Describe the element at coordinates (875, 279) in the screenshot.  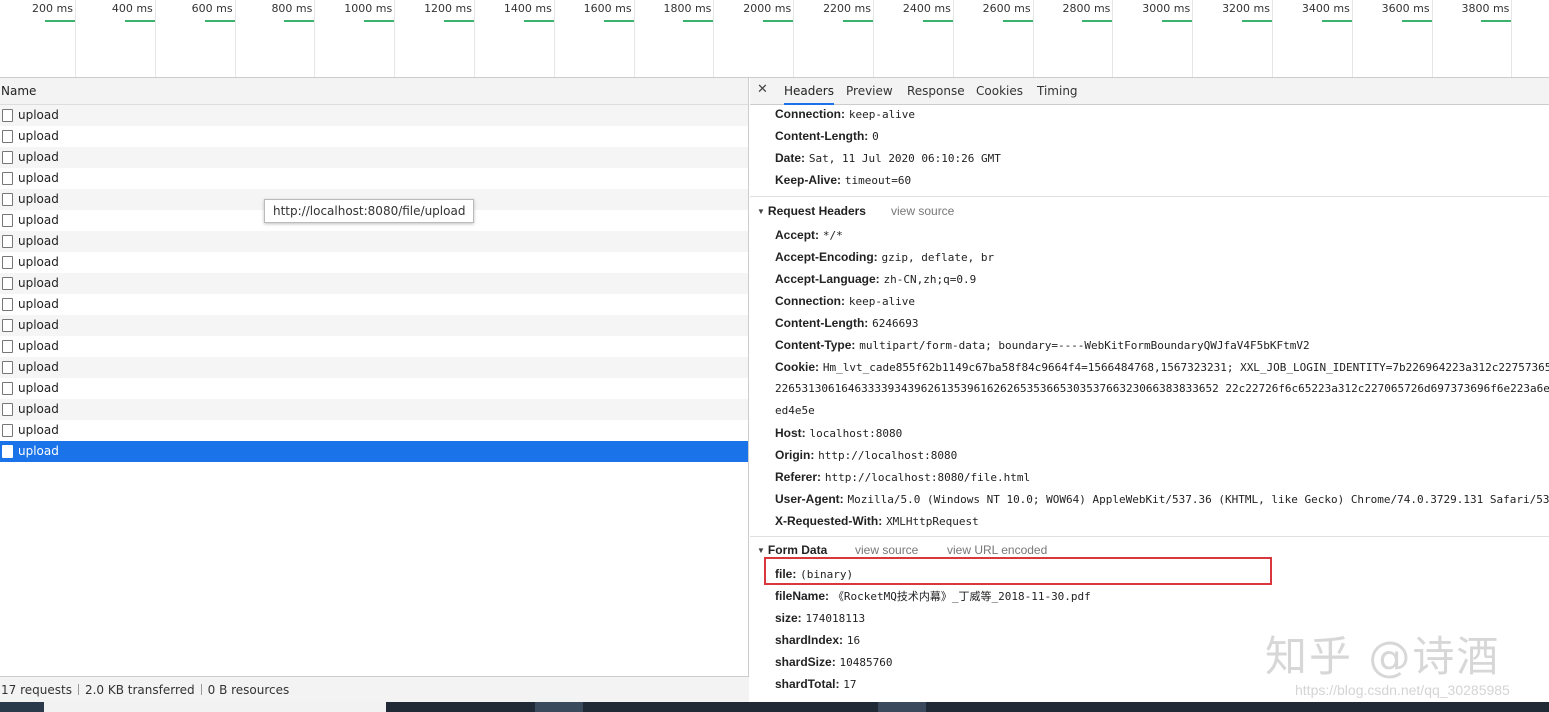
I see `request-header-row: Accept-Language: zh-CN,zh;q=0.9` at that location.